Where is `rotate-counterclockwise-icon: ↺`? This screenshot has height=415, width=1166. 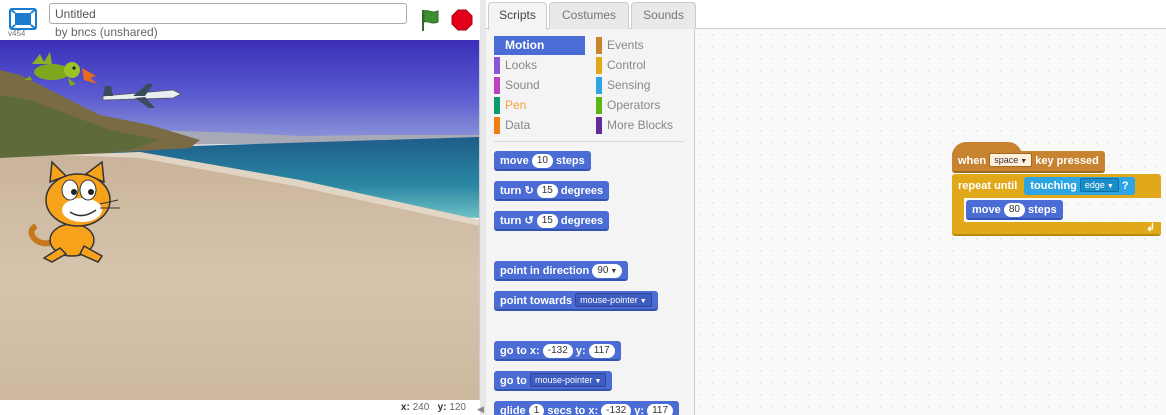 rotate-counterclockwise-icon: ↺ is located at coordinates (529, 221).